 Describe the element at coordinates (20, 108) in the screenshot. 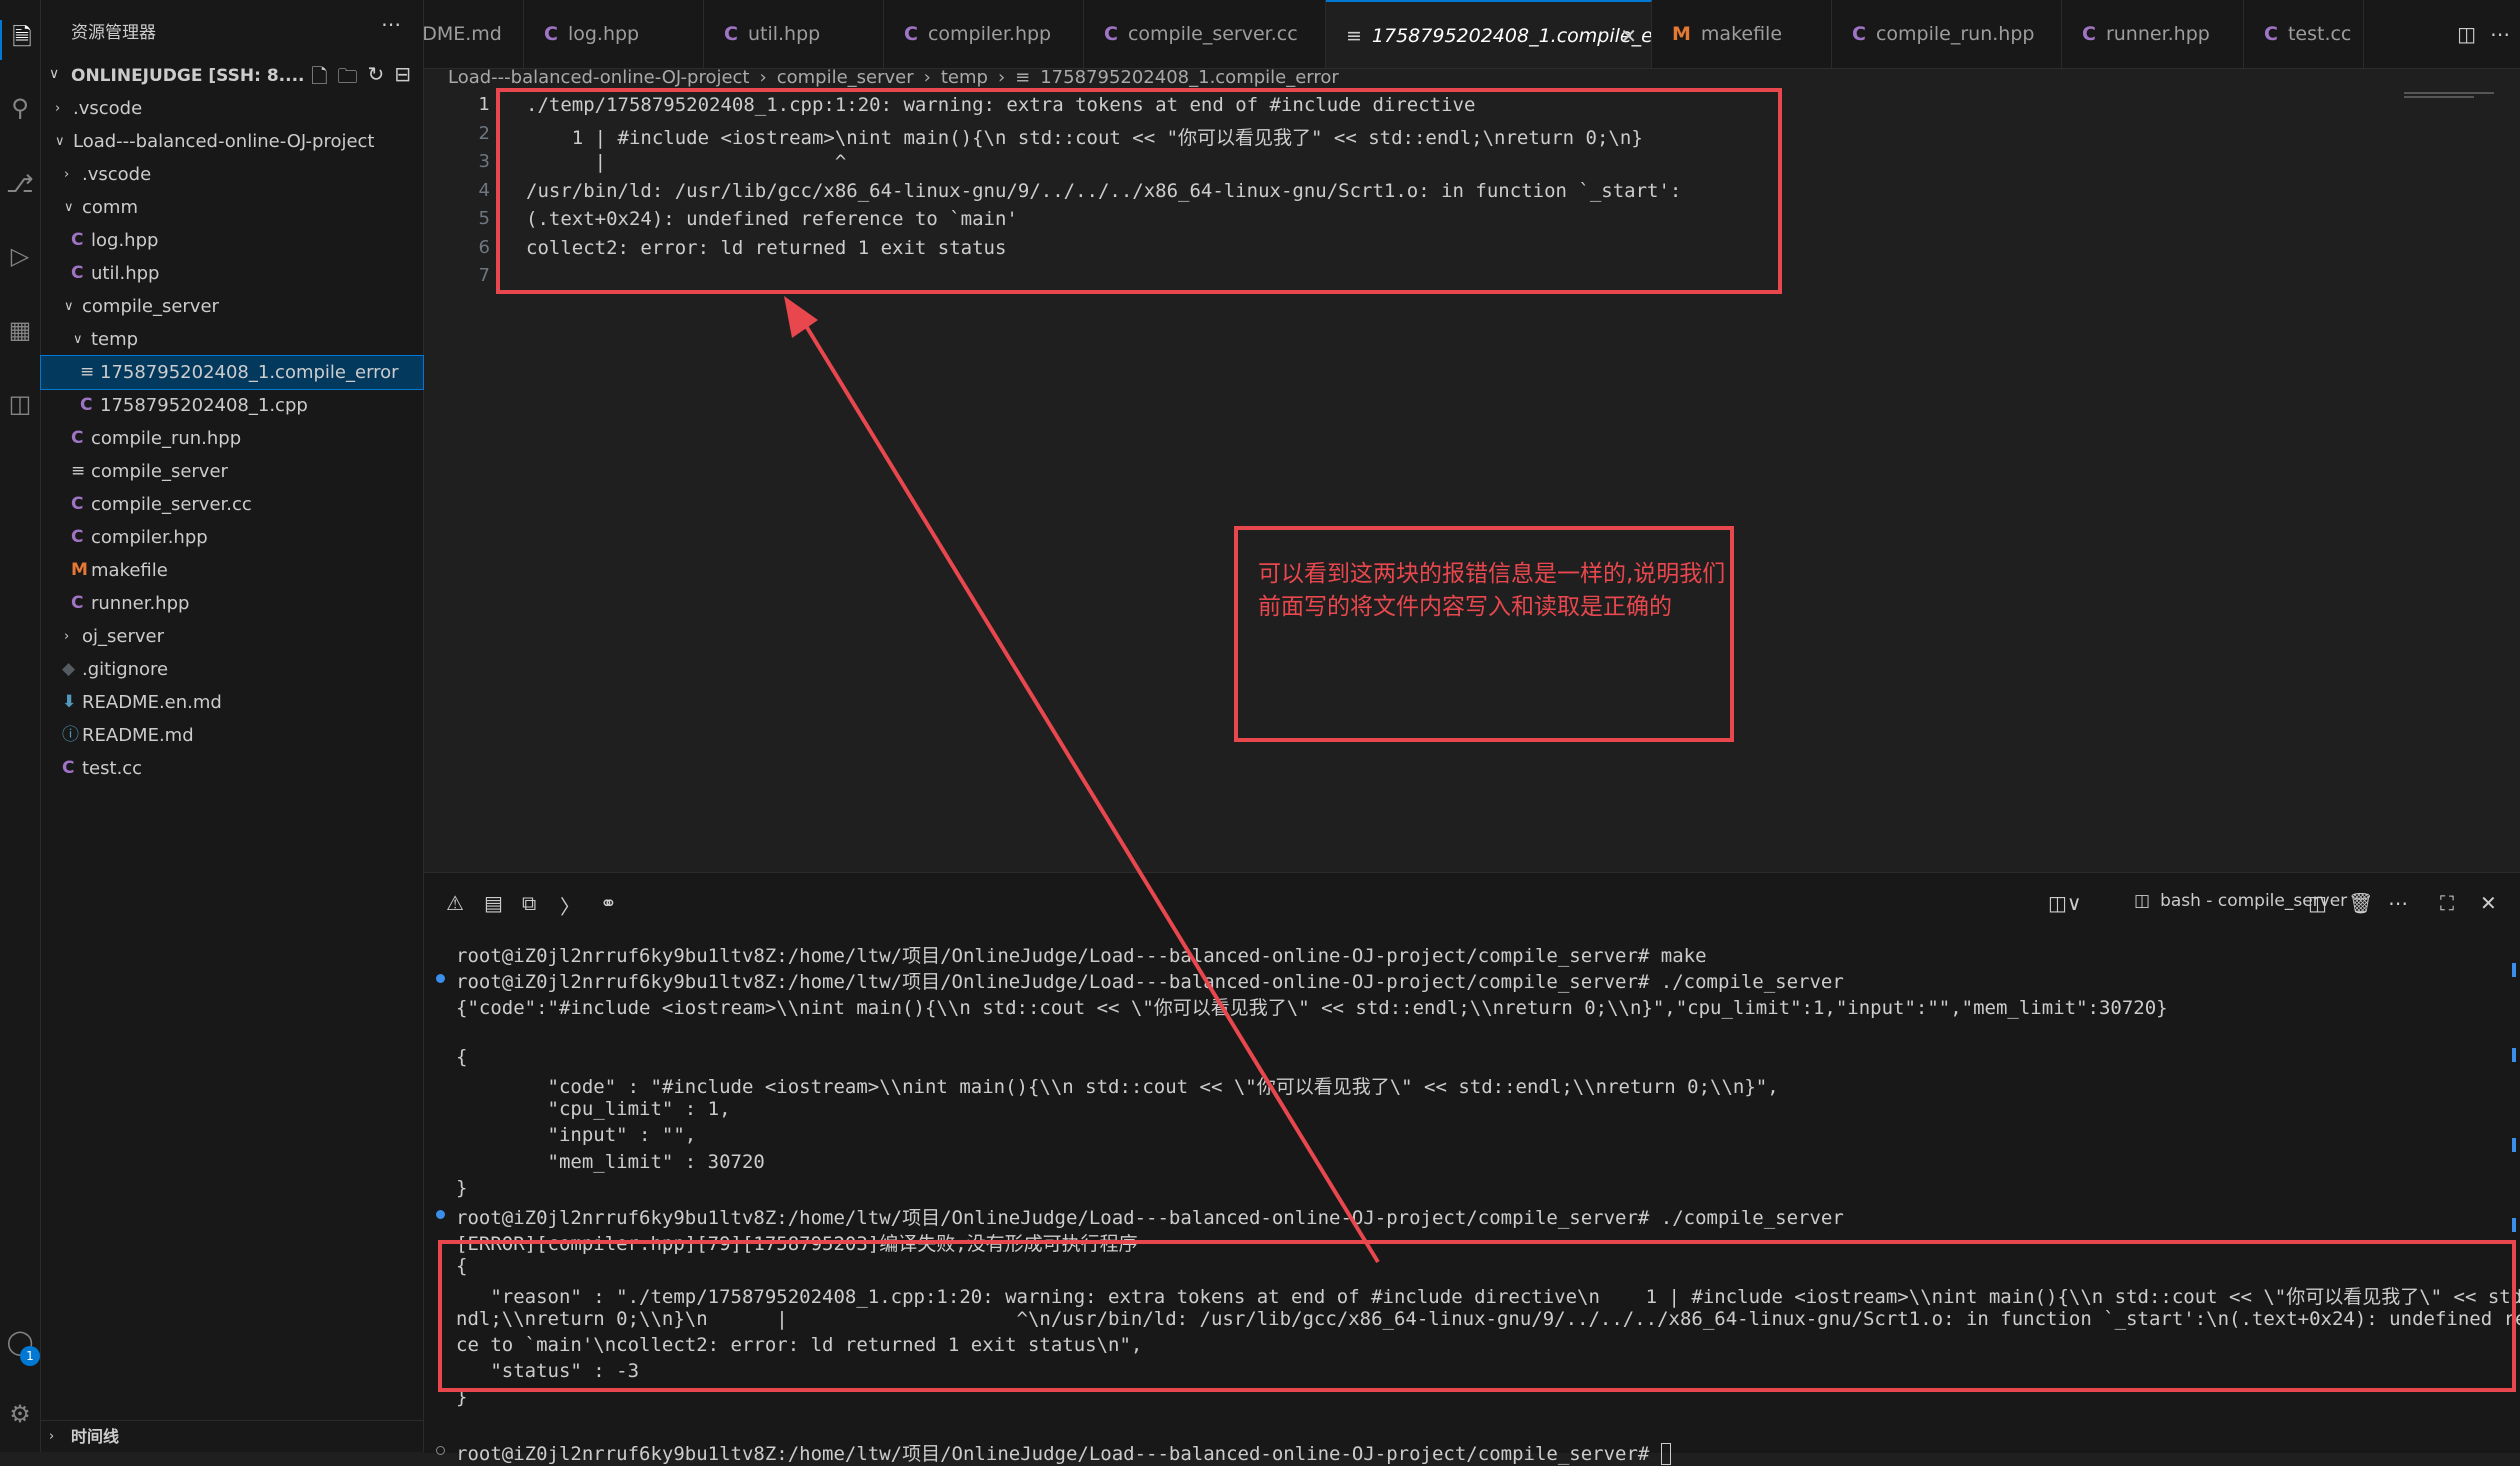

I see `search-icon: ⚲` at that location.